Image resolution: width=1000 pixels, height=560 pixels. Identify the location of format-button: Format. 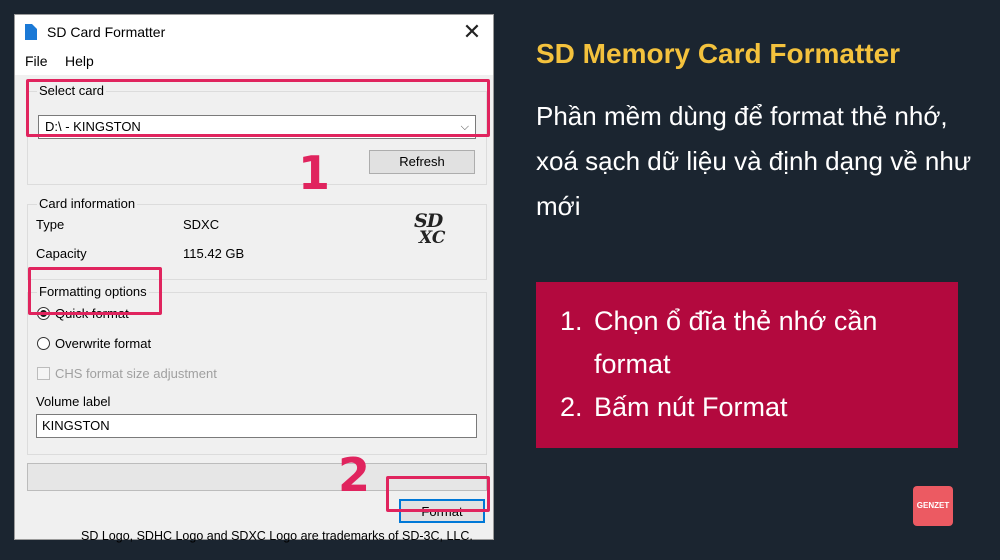
(442, 511).